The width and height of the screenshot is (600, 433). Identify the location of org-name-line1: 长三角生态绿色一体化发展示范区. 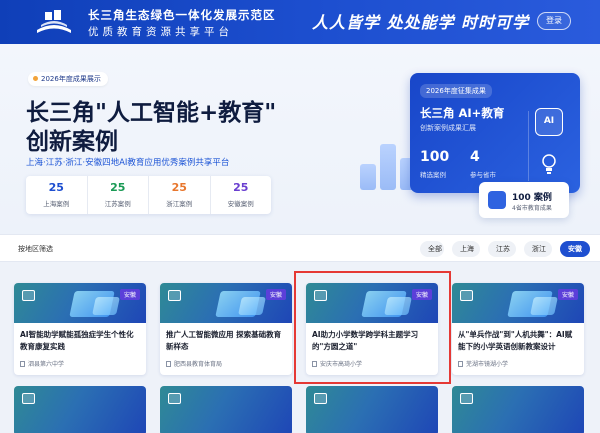
(182, 15).